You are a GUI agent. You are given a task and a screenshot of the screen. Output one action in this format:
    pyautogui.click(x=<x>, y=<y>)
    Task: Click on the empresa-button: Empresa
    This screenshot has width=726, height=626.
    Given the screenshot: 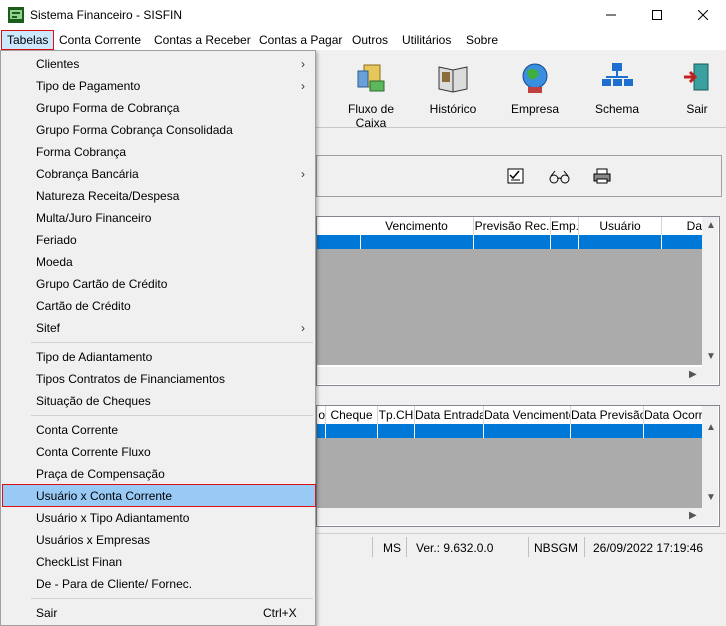 What is the action you would take?
    pyautogui.click(x=535, y=88)
    